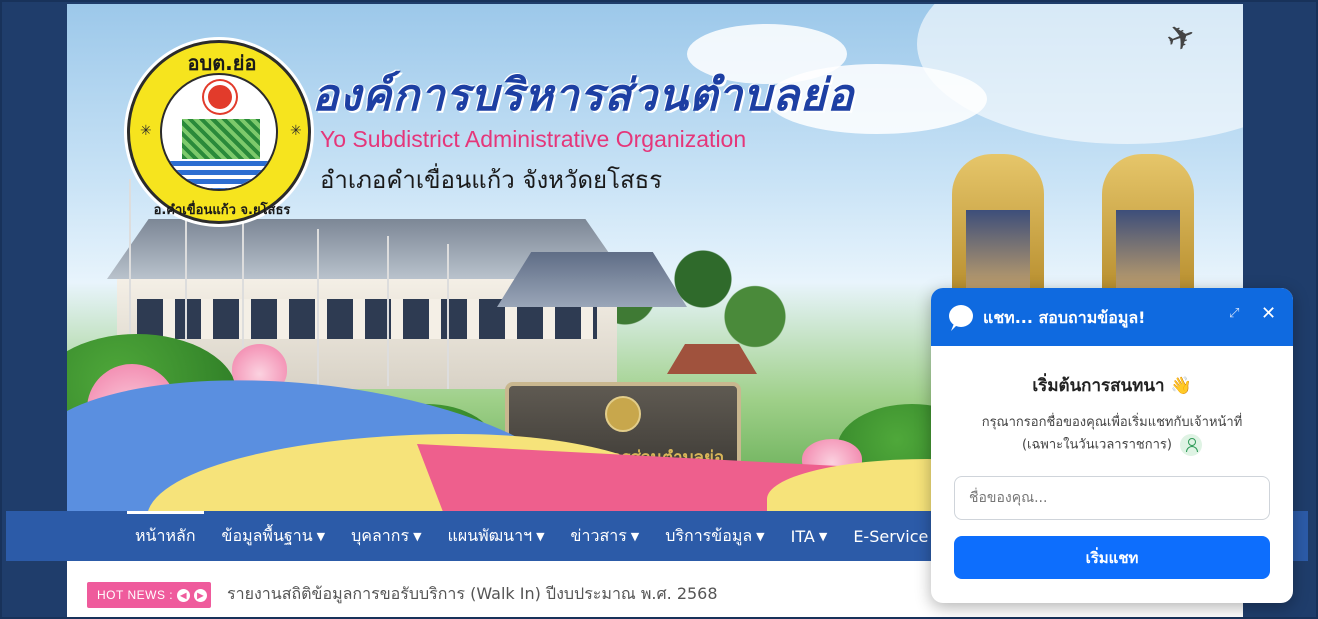  I want to click on start-chat-button: เริ่มแชท, so click(1112, 557).